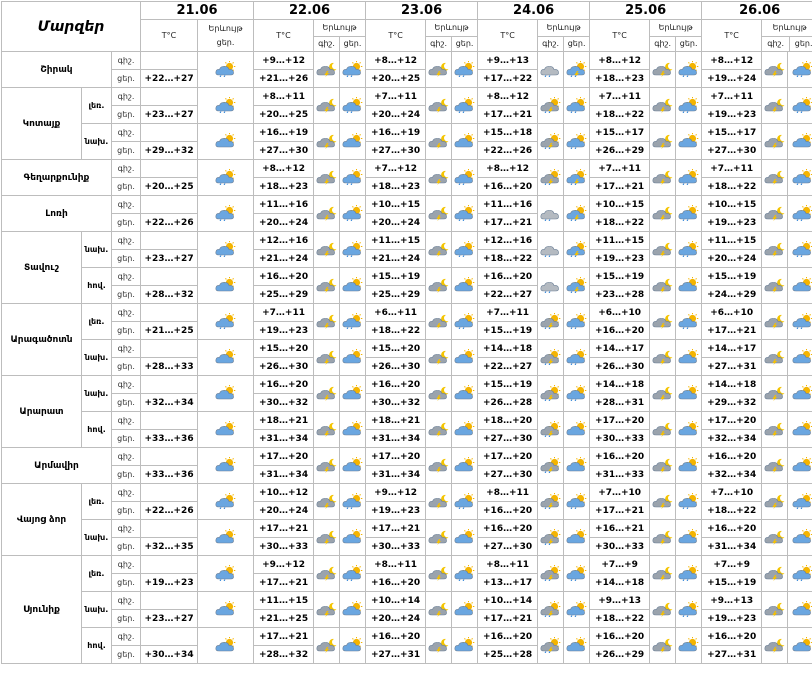  Describe the element at coordinates (732, 654) in the screenshot. I see `day-temp: +27…+31` at that location.